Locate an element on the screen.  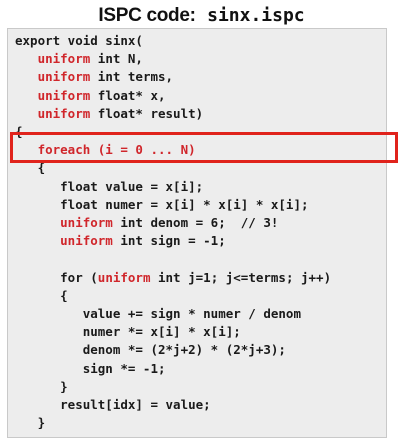
code-line: { is located at coordinates (41, 296).